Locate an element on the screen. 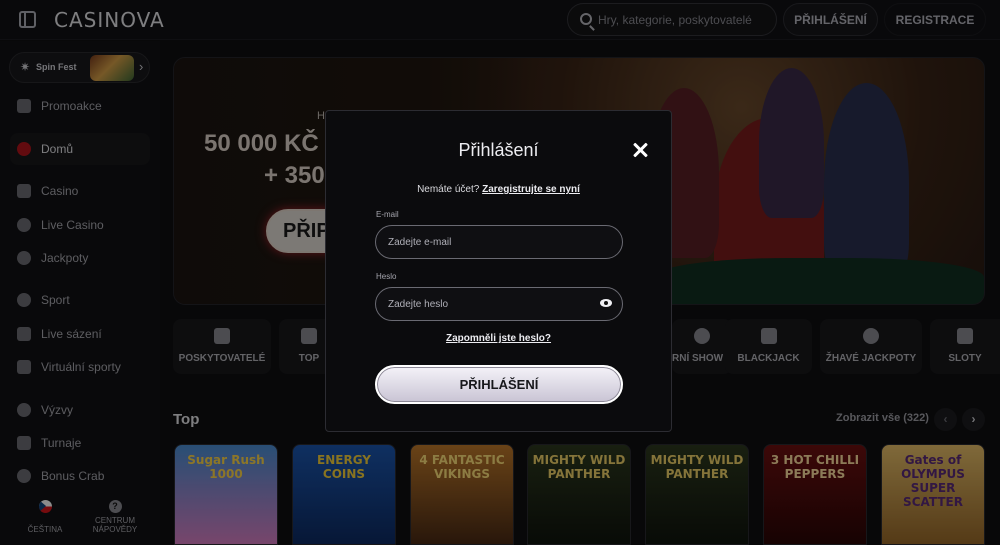  no-account-text: Nemáte účet? is located at coordinates (448, 189).